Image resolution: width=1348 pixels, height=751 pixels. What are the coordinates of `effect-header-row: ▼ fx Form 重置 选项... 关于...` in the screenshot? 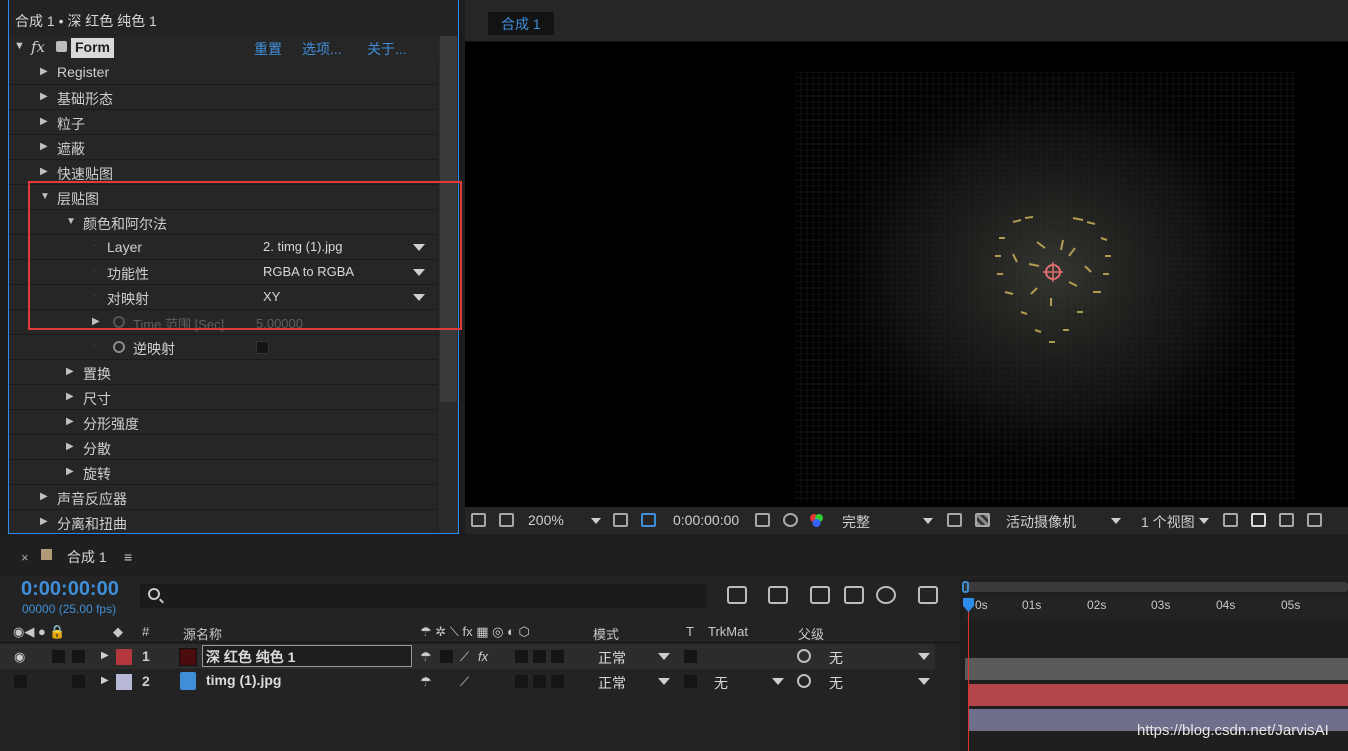 It's located at (224, 48).